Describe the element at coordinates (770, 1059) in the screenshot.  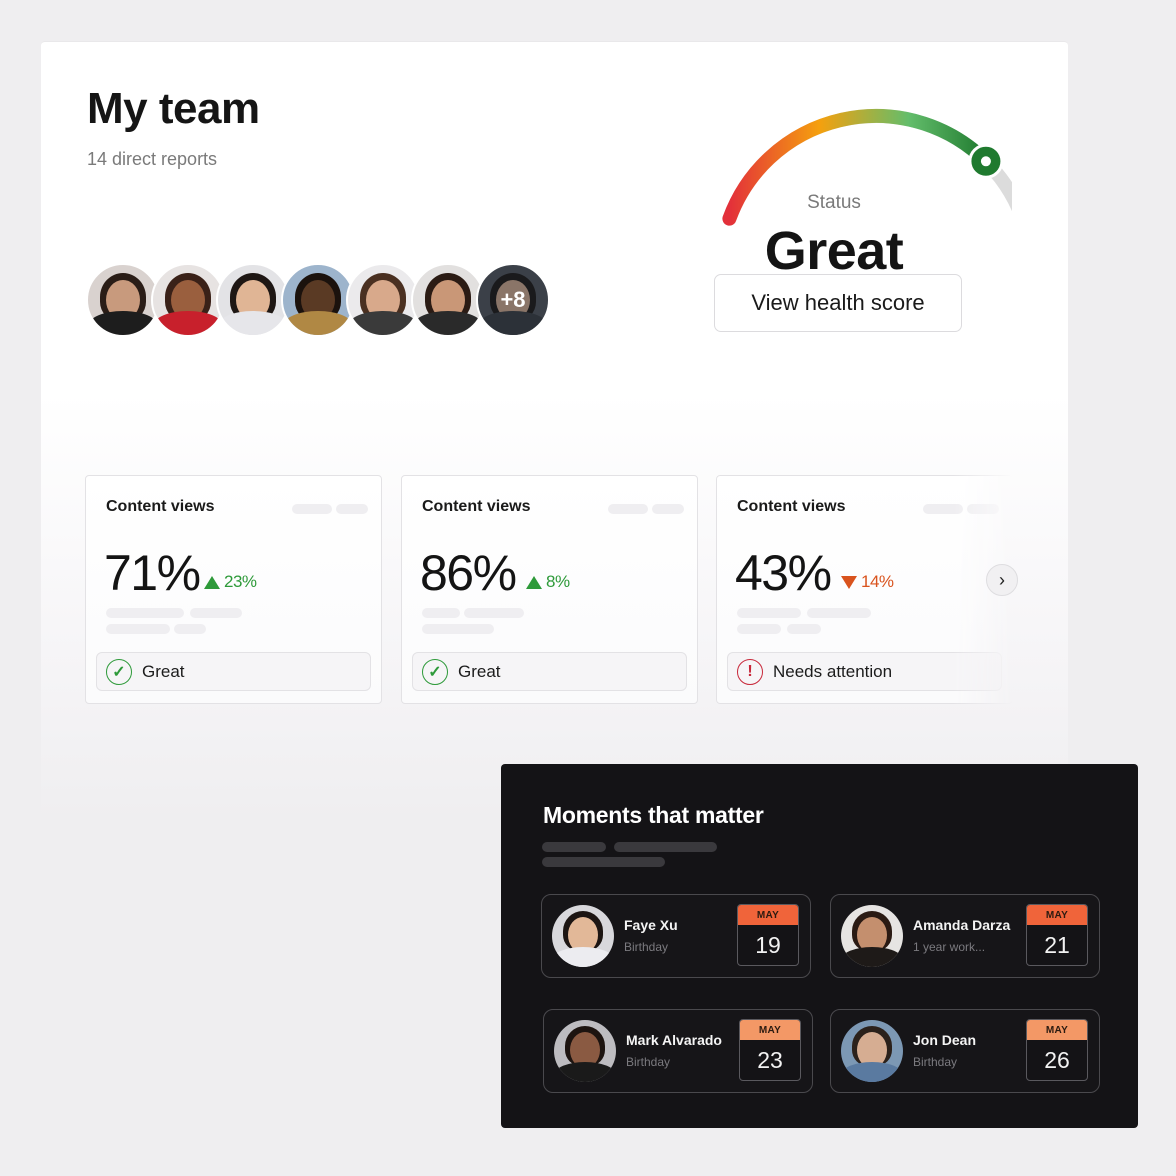
I see `calendar-day: 23` at that location.